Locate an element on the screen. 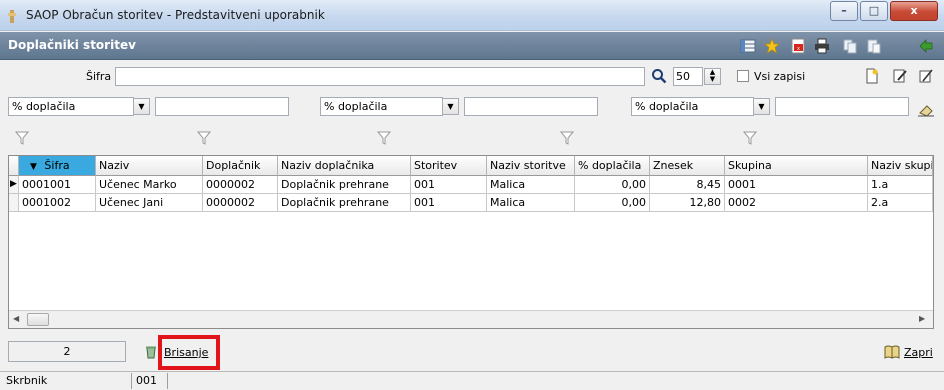 This screenshot has height=390, width=944. column-header-naziv: Naziv is located at coordinates (149, 166).